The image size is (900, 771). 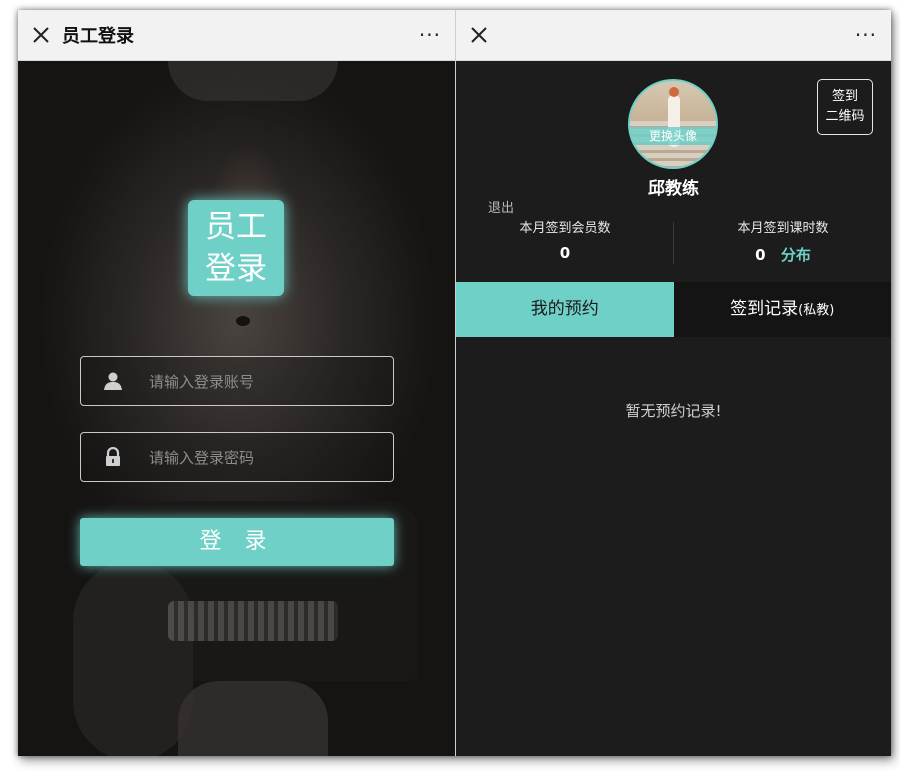 What do you see at coordinates (673, 189) in the screenshot?
I see `coach-name: 邱教练` at bounding box center [673, 189].